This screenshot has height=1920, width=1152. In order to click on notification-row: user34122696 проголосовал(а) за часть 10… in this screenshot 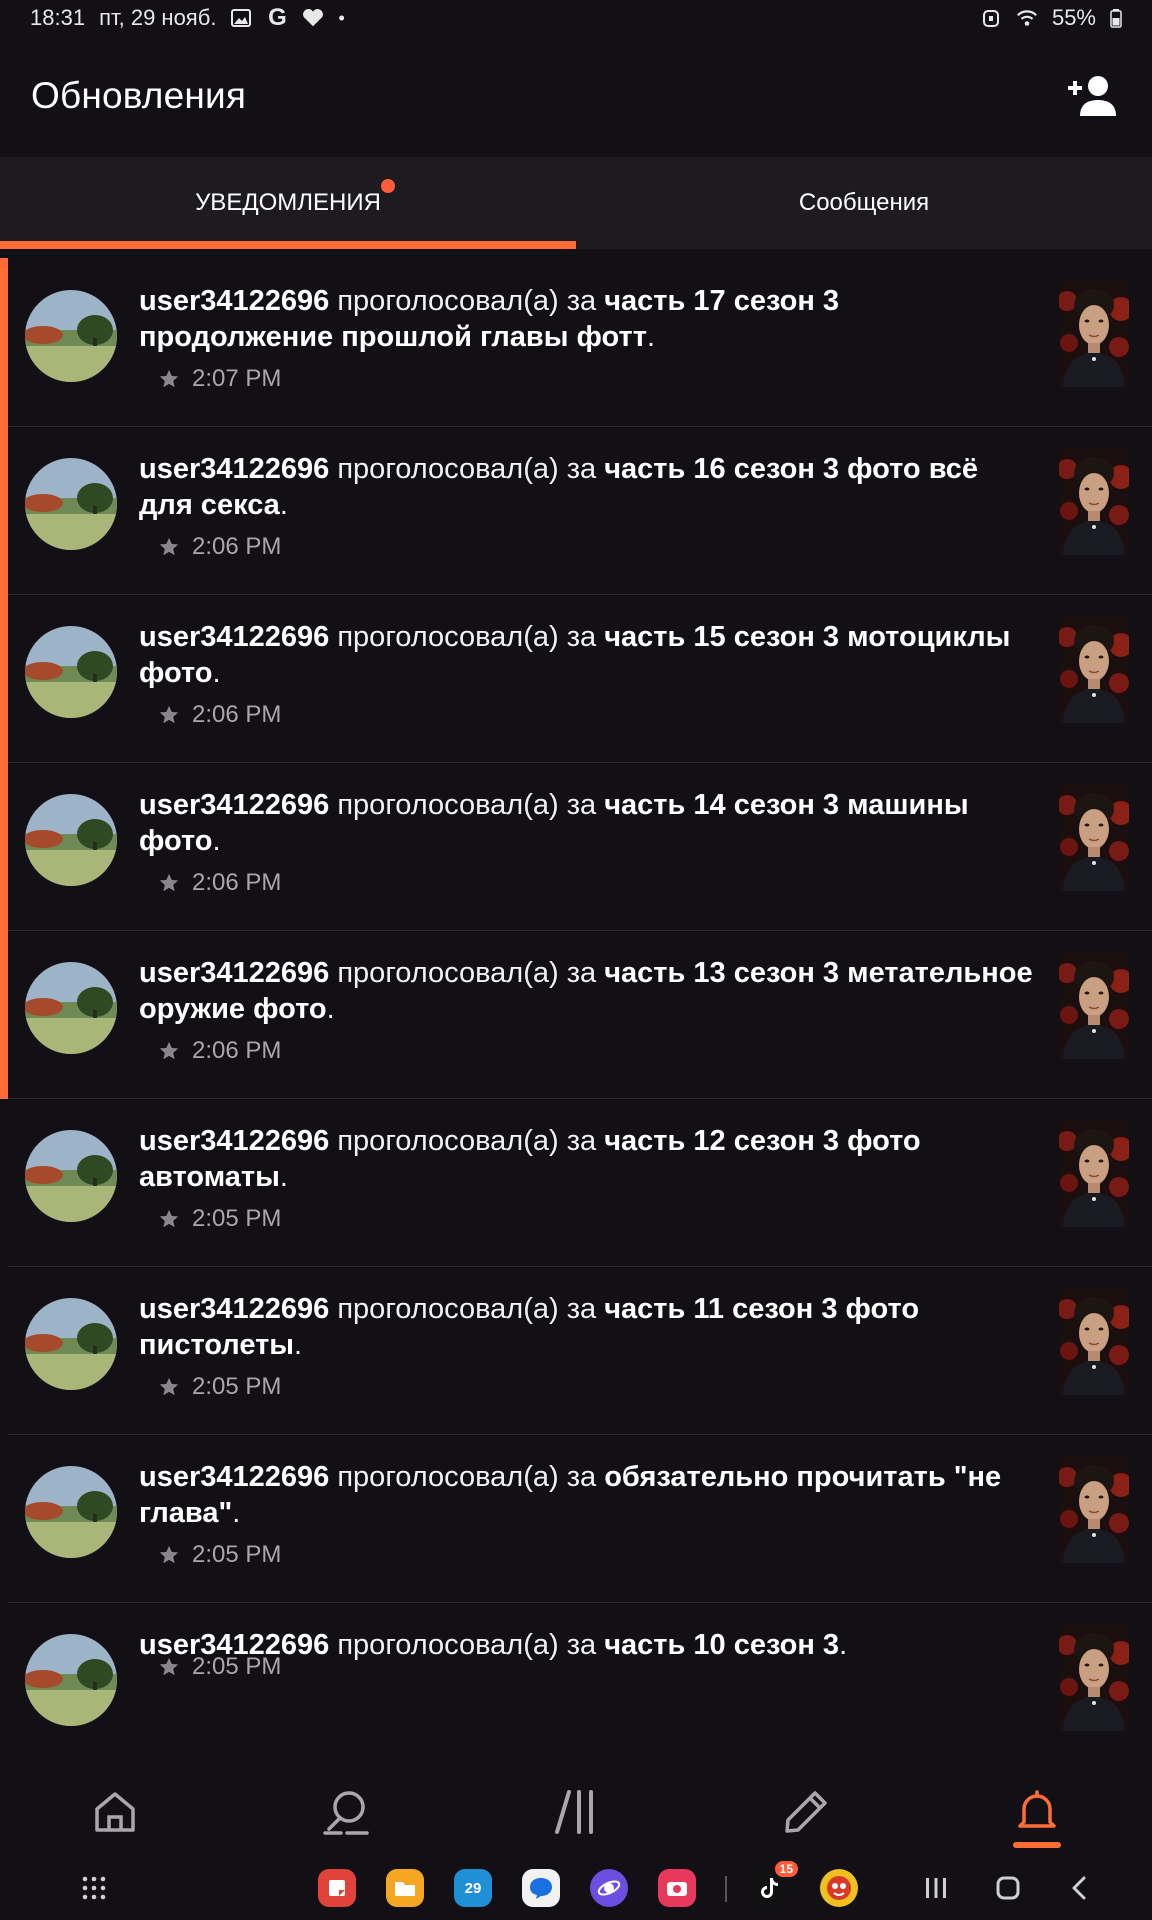, I will do `click(580, 1687)`.